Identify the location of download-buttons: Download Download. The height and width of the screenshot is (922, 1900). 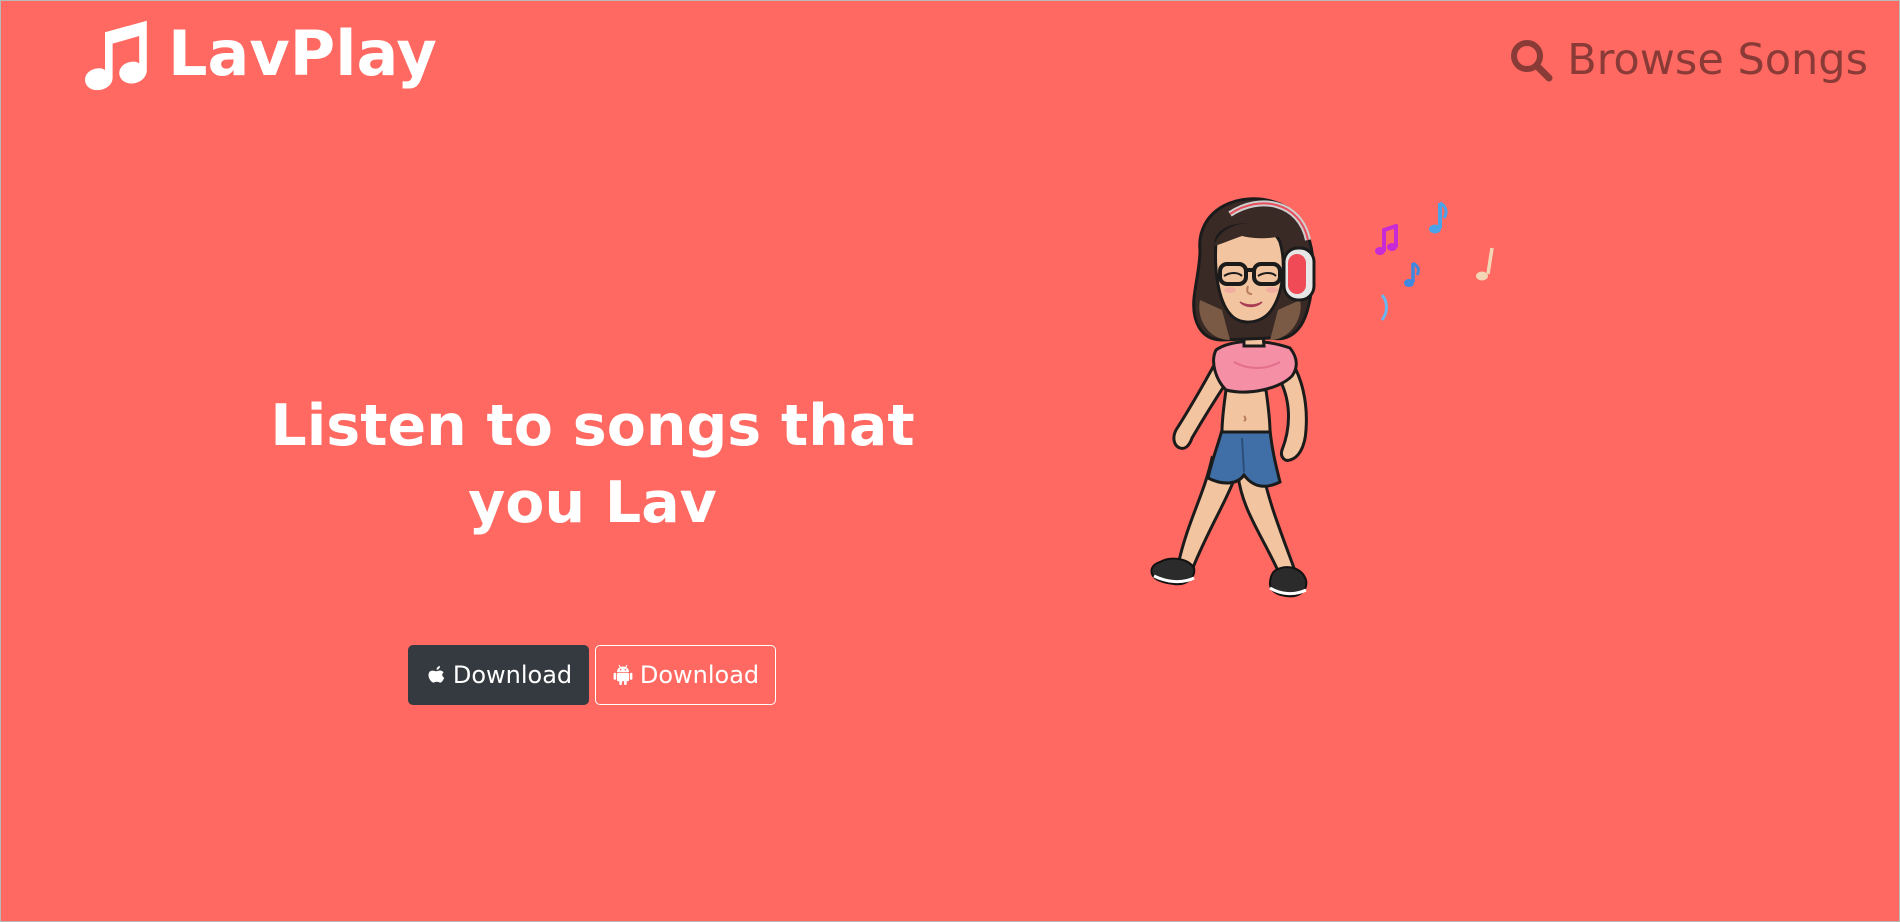
(592, 675).